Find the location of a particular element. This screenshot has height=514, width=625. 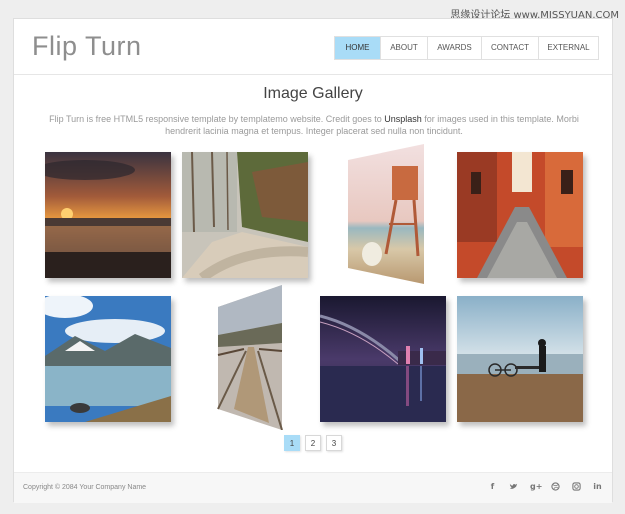

nav-contact: CONTACT is located at coordinates (510, 48).